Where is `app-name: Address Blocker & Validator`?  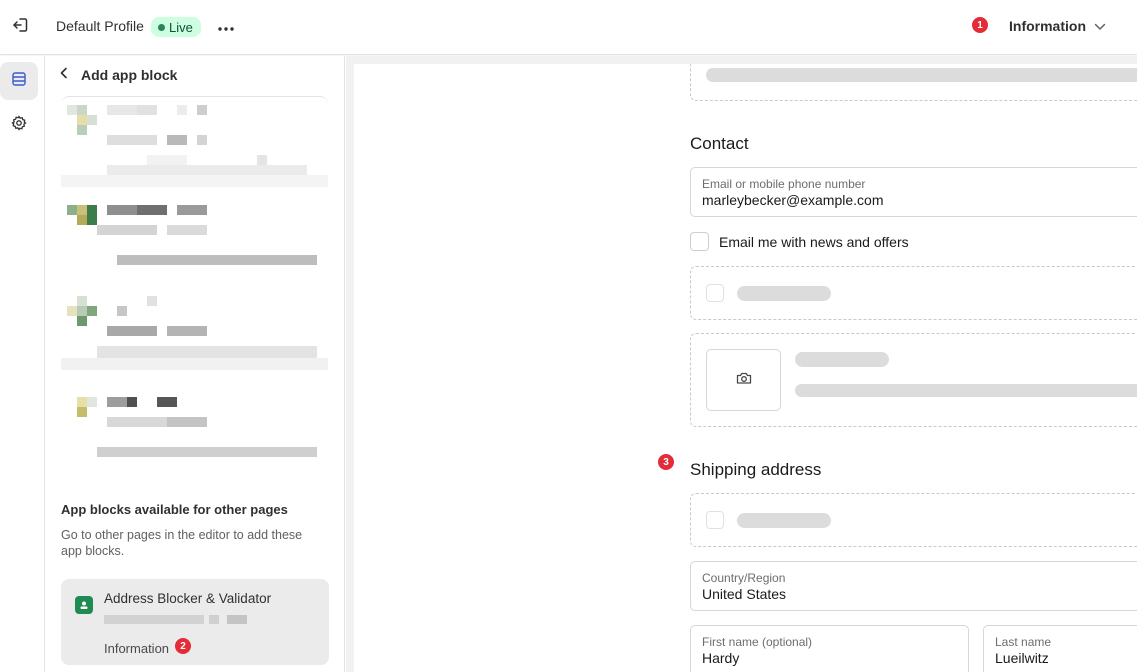
app-name: Address Blocker & Validator is located at coordinates (188, 598).